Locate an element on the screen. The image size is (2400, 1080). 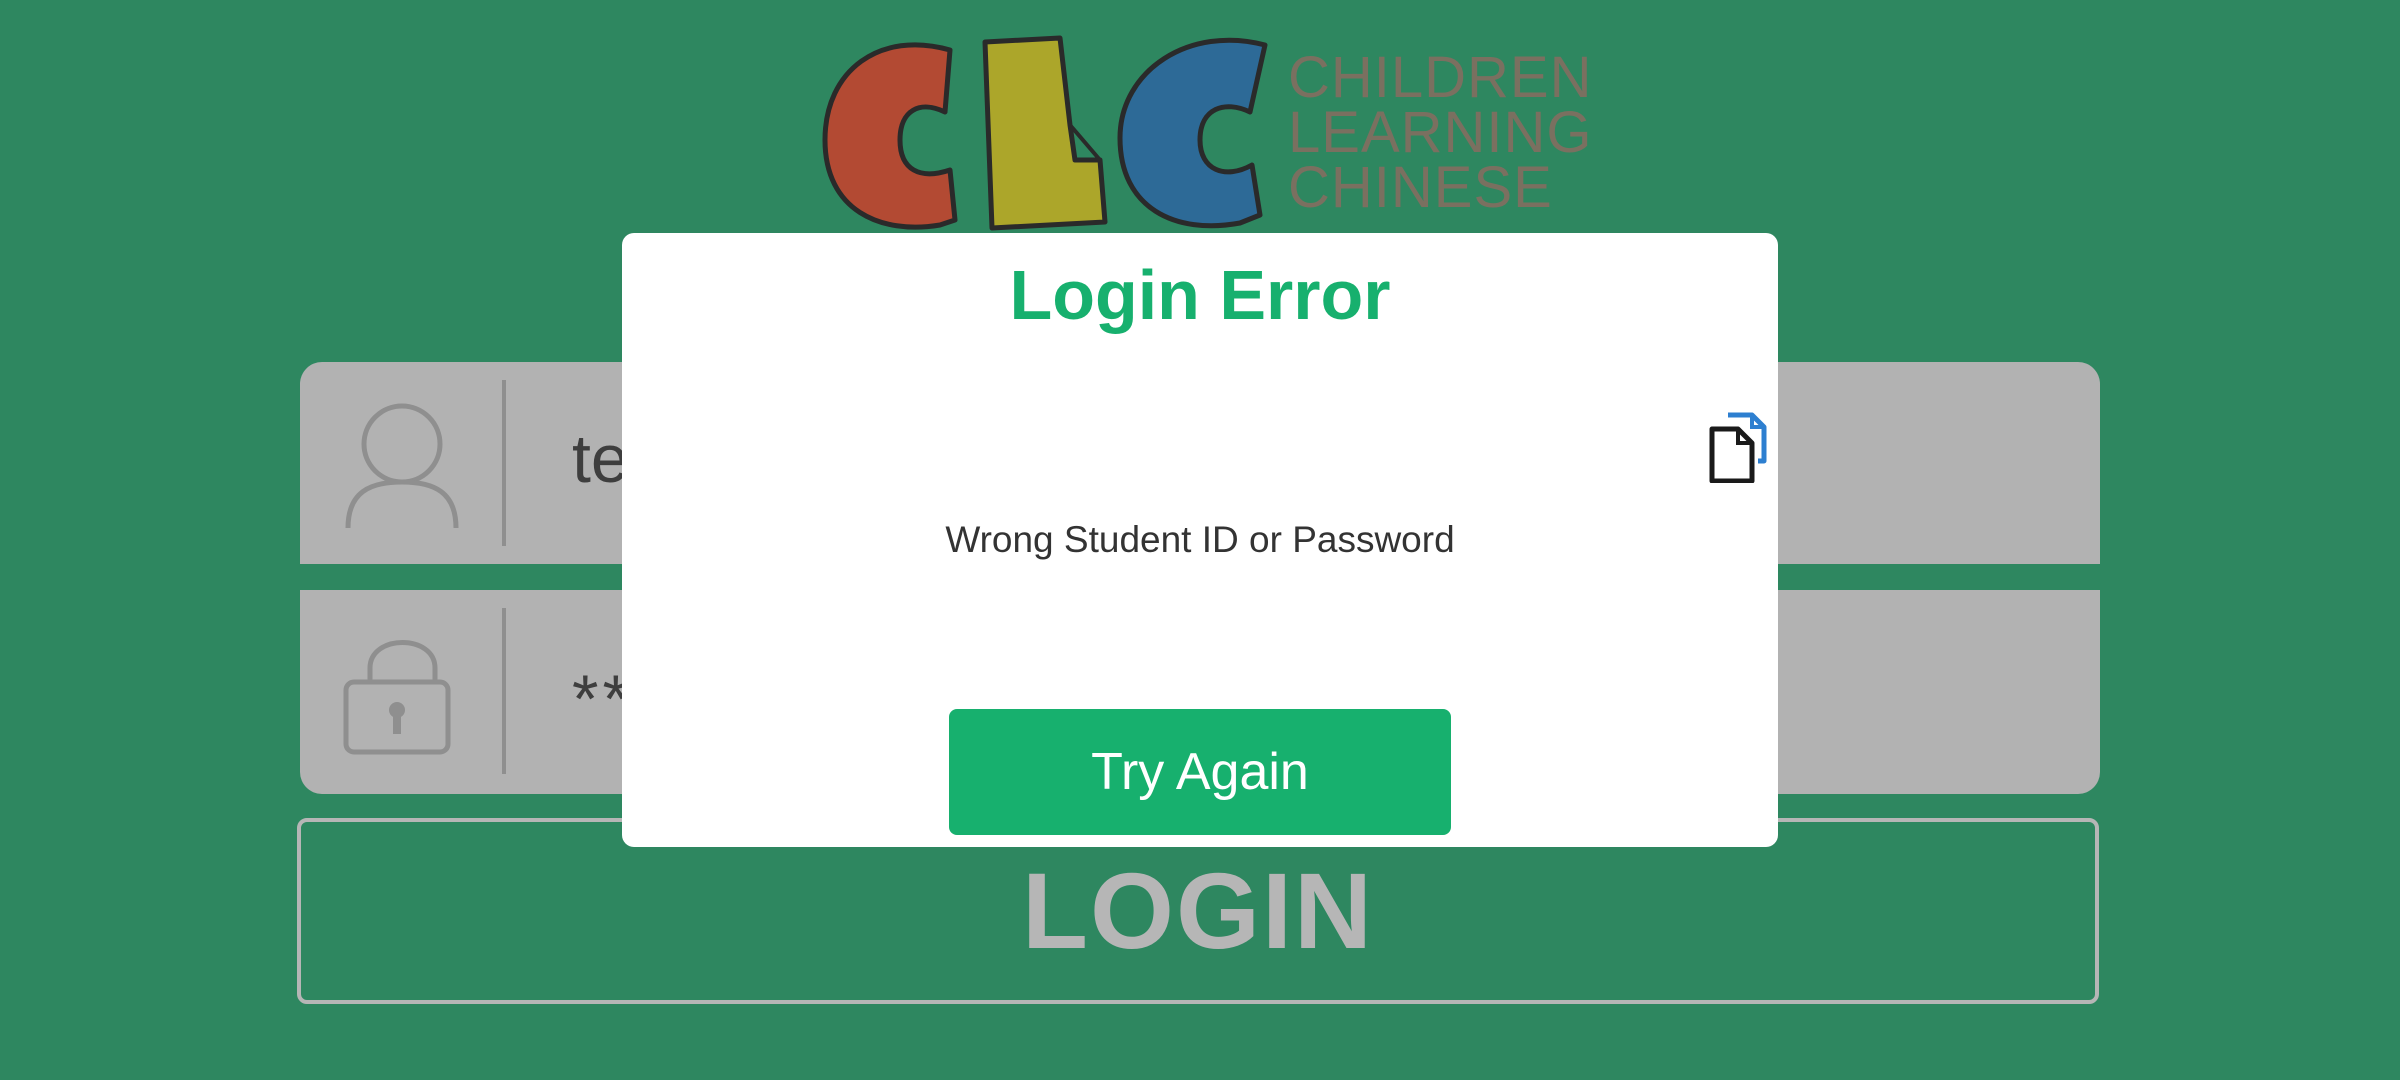
logo-line-2: LEARNING is located at coordinates (1440, 132).